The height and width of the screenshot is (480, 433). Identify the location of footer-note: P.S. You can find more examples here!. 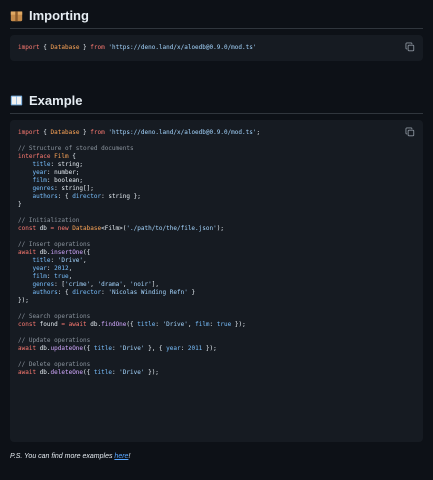
(70, 456).